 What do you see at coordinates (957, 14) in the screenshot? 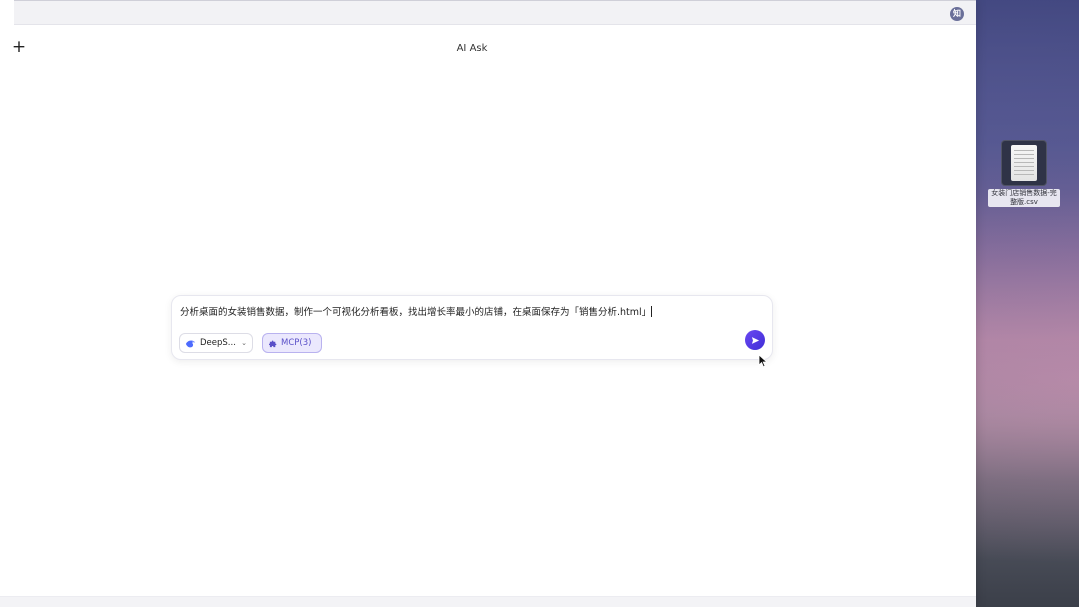
I see `app-badge-icon: 知` at bounding box center [957, 14].